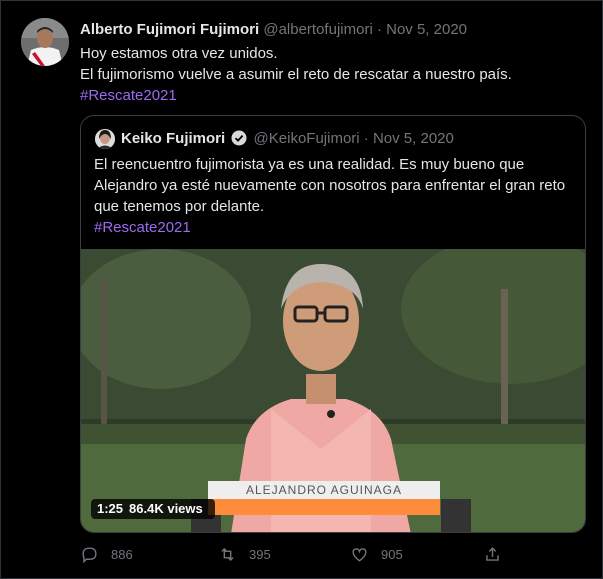 This screenshot has height=579, width=603. What do you see at coordinates (324, 507) in the screenshot?
I see `caption-bar` at bounding box center [324, 507].